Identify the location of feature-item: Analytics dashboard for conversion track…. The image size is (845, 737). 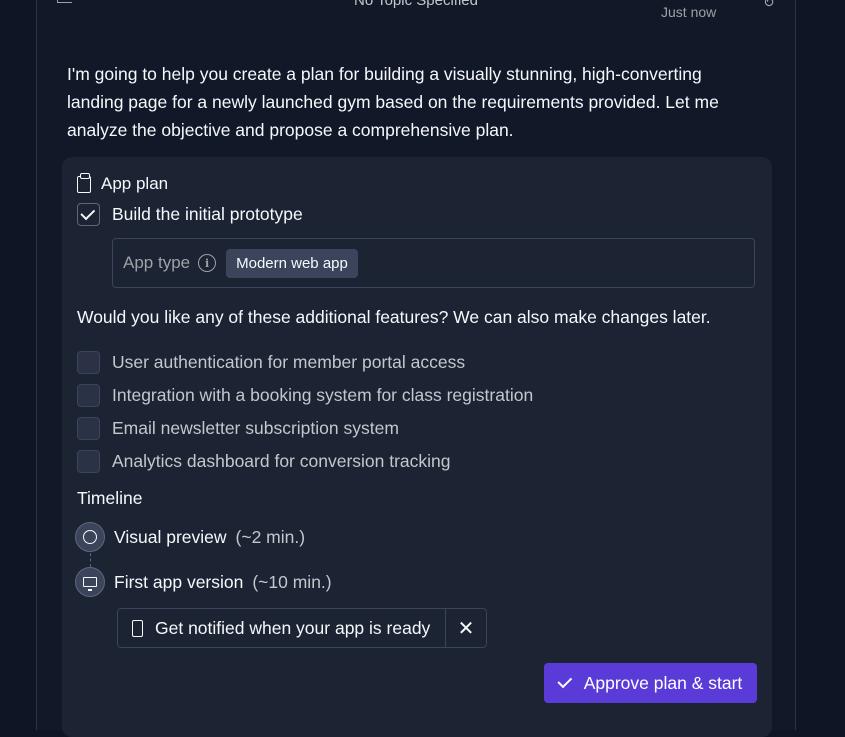
(264, 461).